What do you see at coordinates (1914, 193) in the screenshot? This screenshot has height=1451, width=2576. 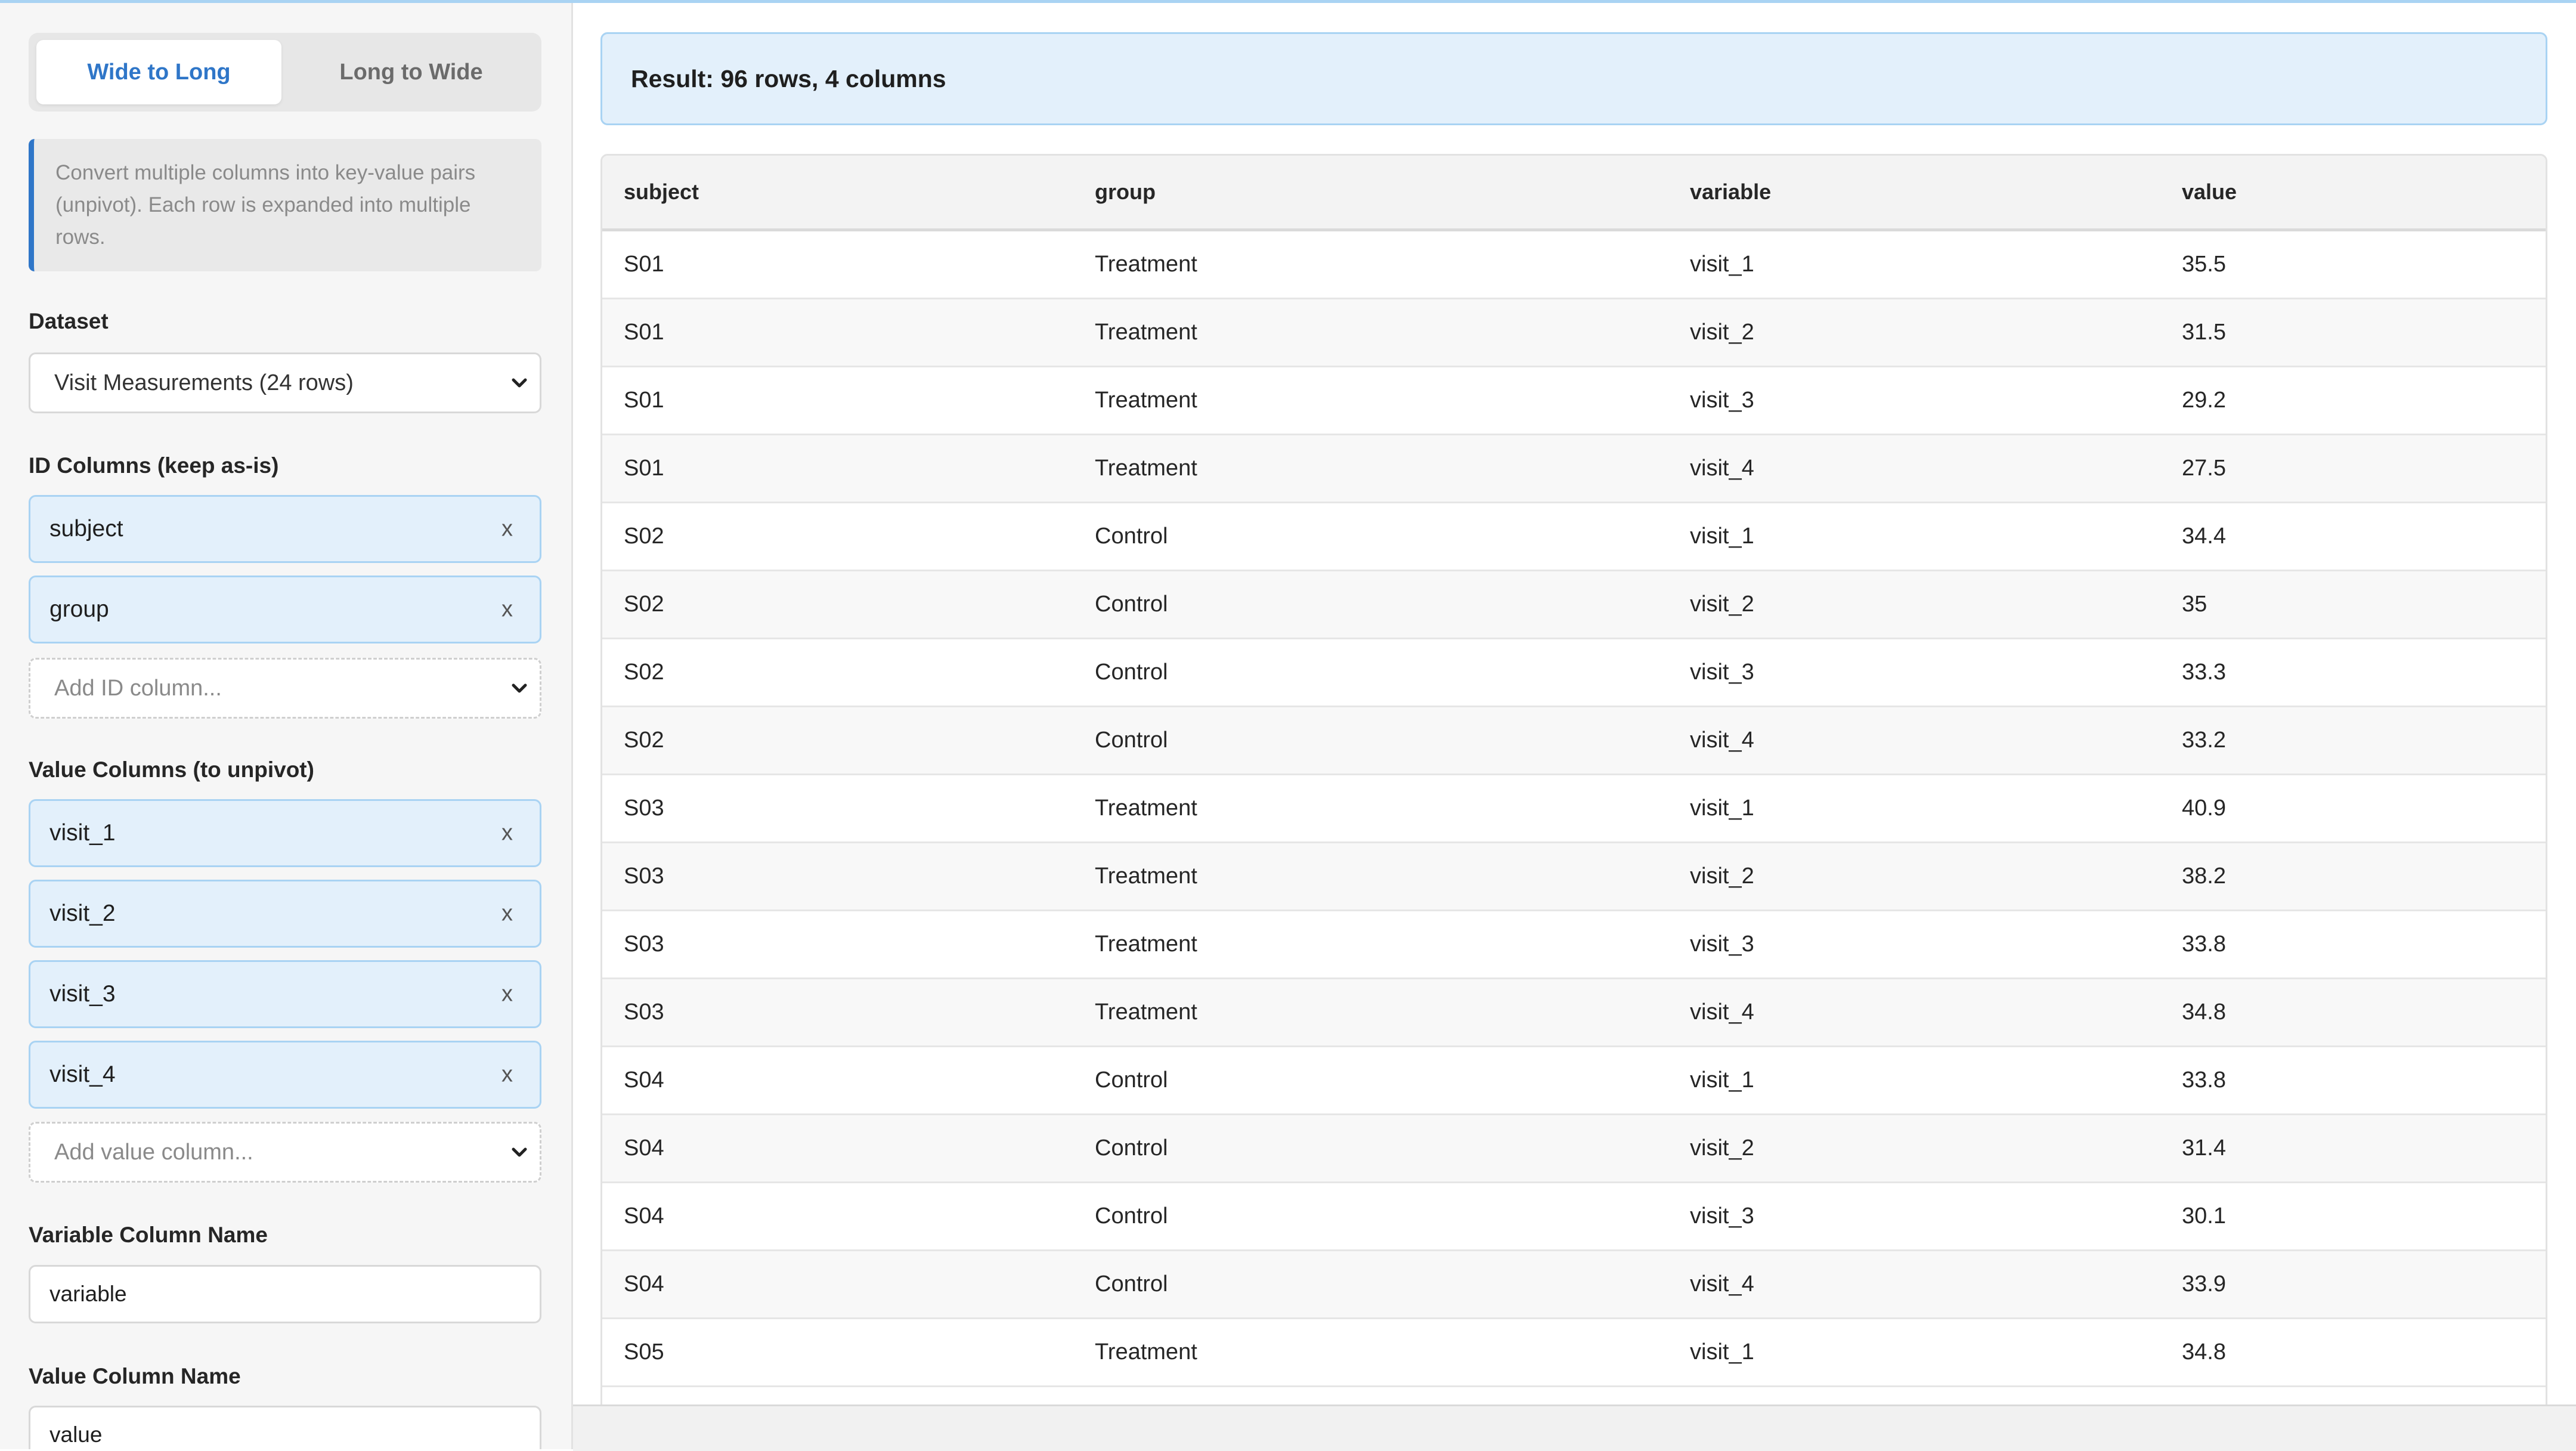 I see `column-header-variable: variable` at bounding box center [1914, 193].